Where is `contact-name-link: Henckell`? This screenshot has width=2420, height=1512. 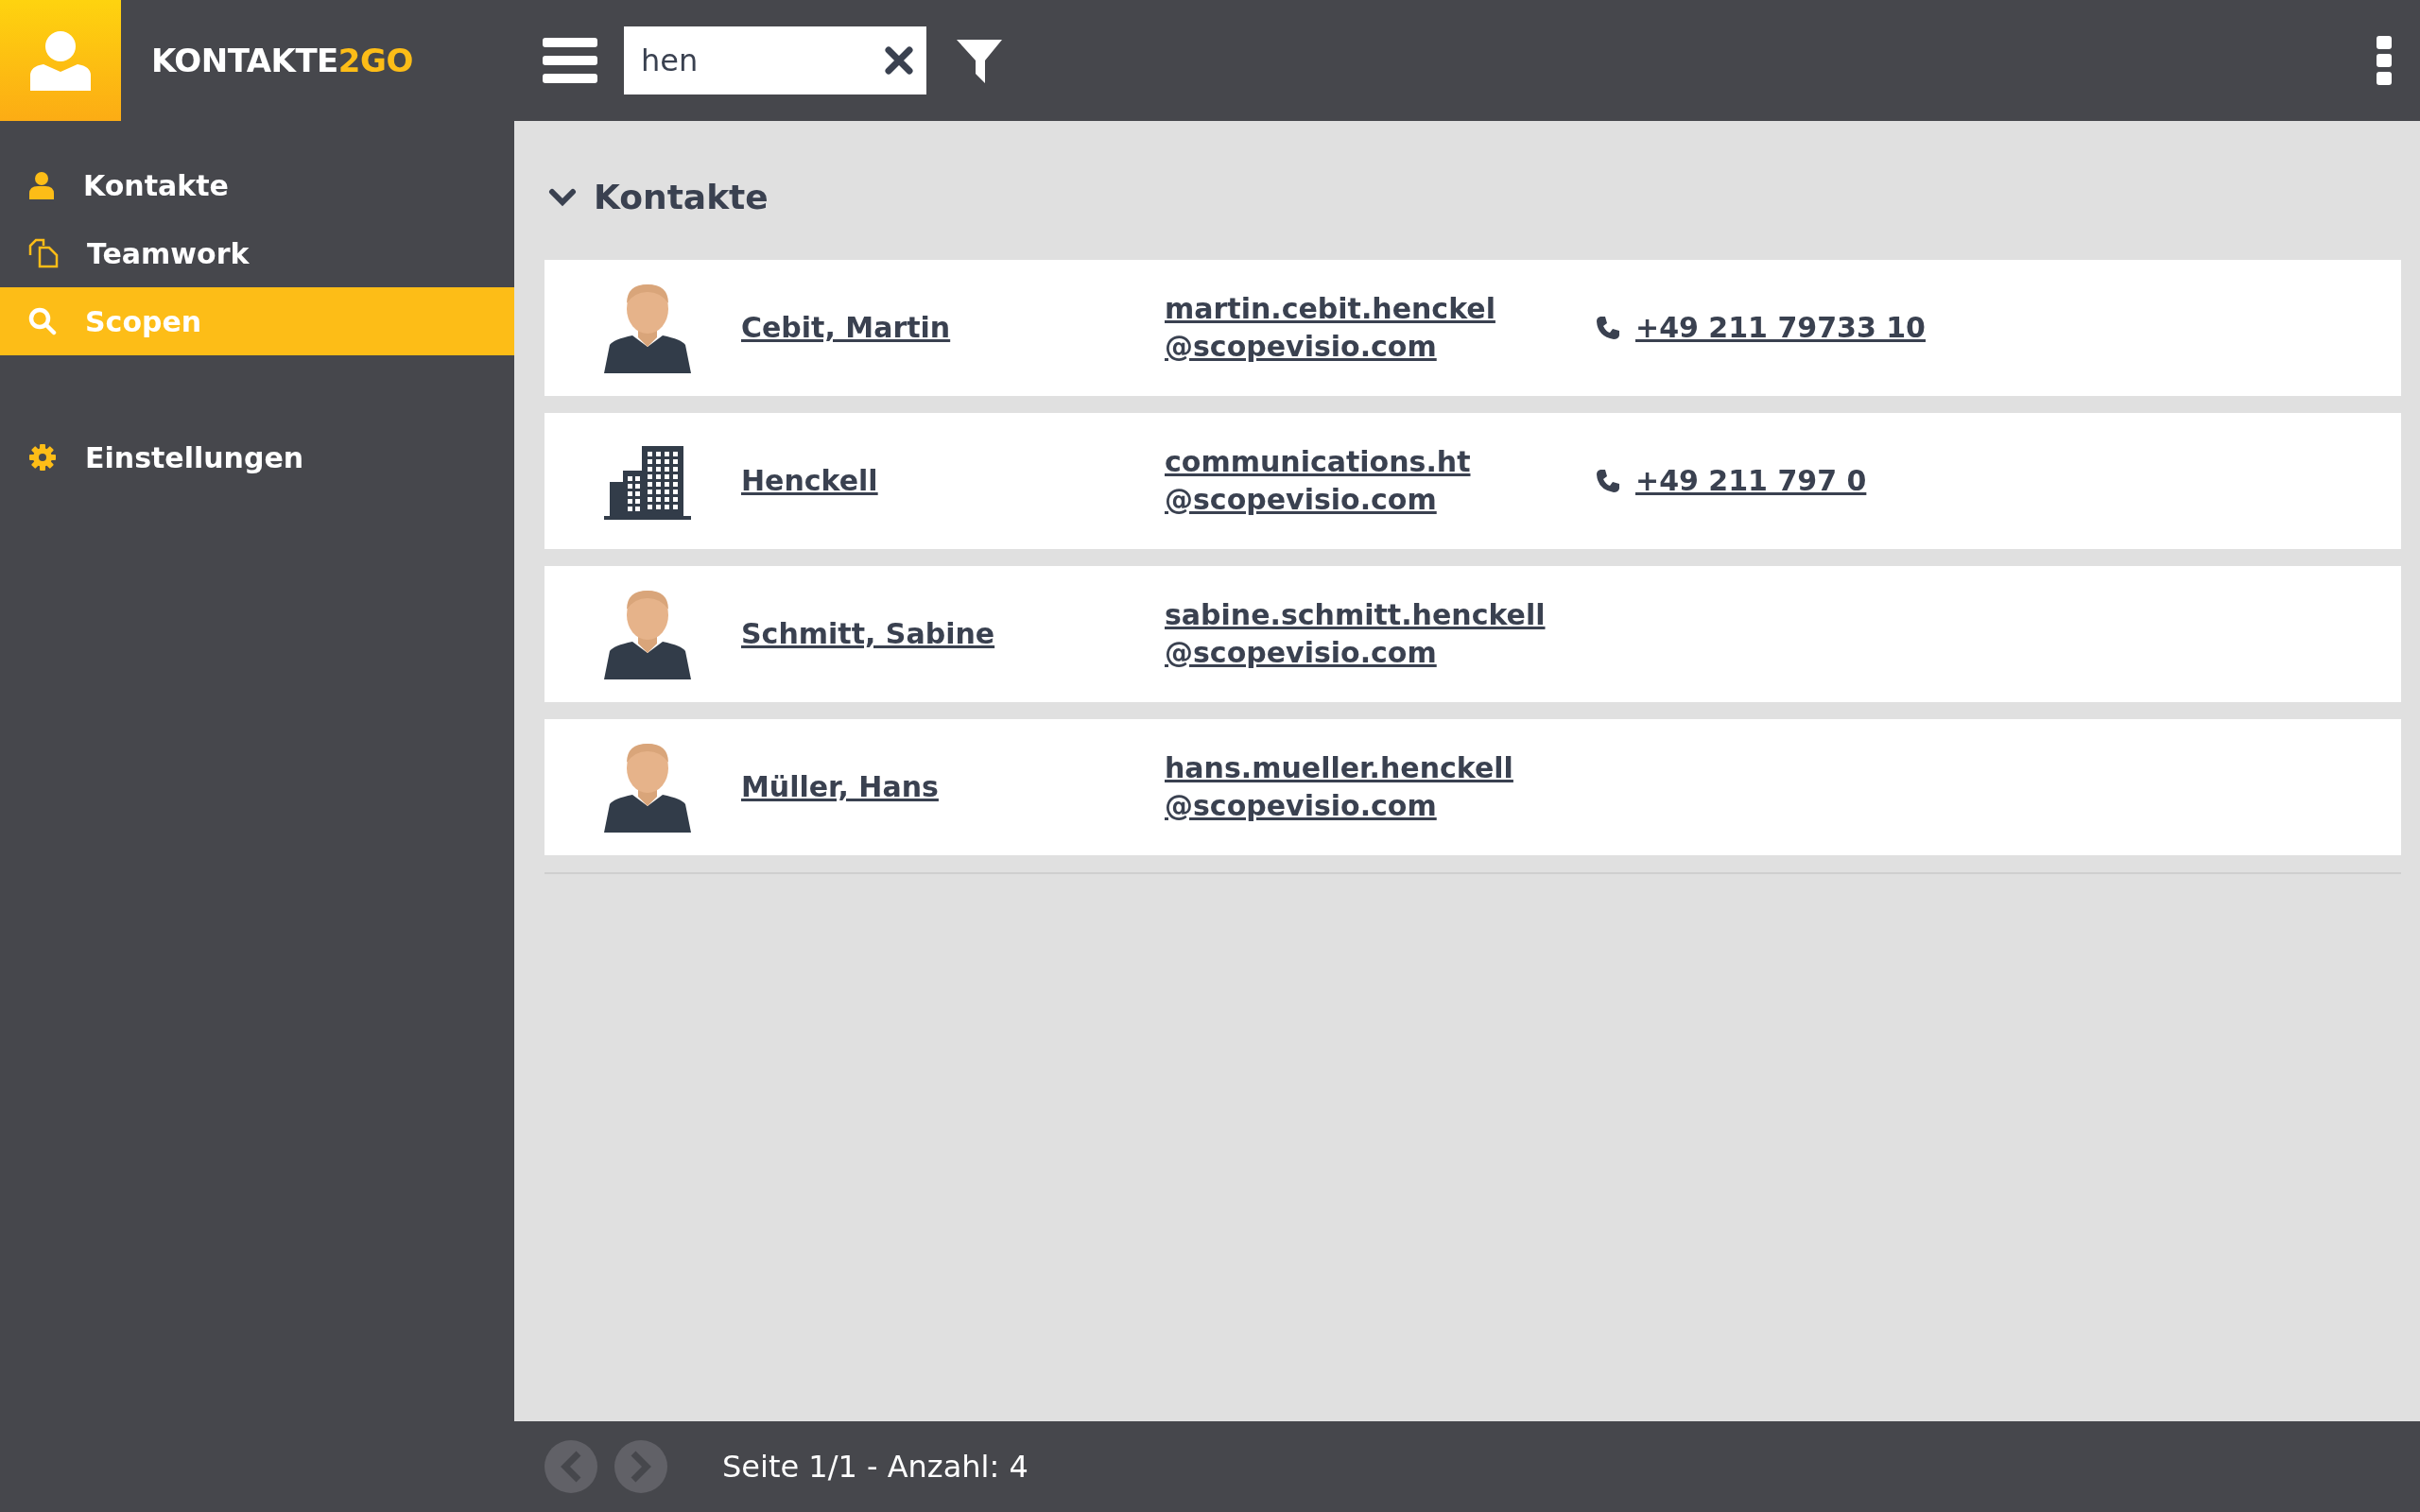
contact-name-link: Henckell is located at coordinates (810, 480).